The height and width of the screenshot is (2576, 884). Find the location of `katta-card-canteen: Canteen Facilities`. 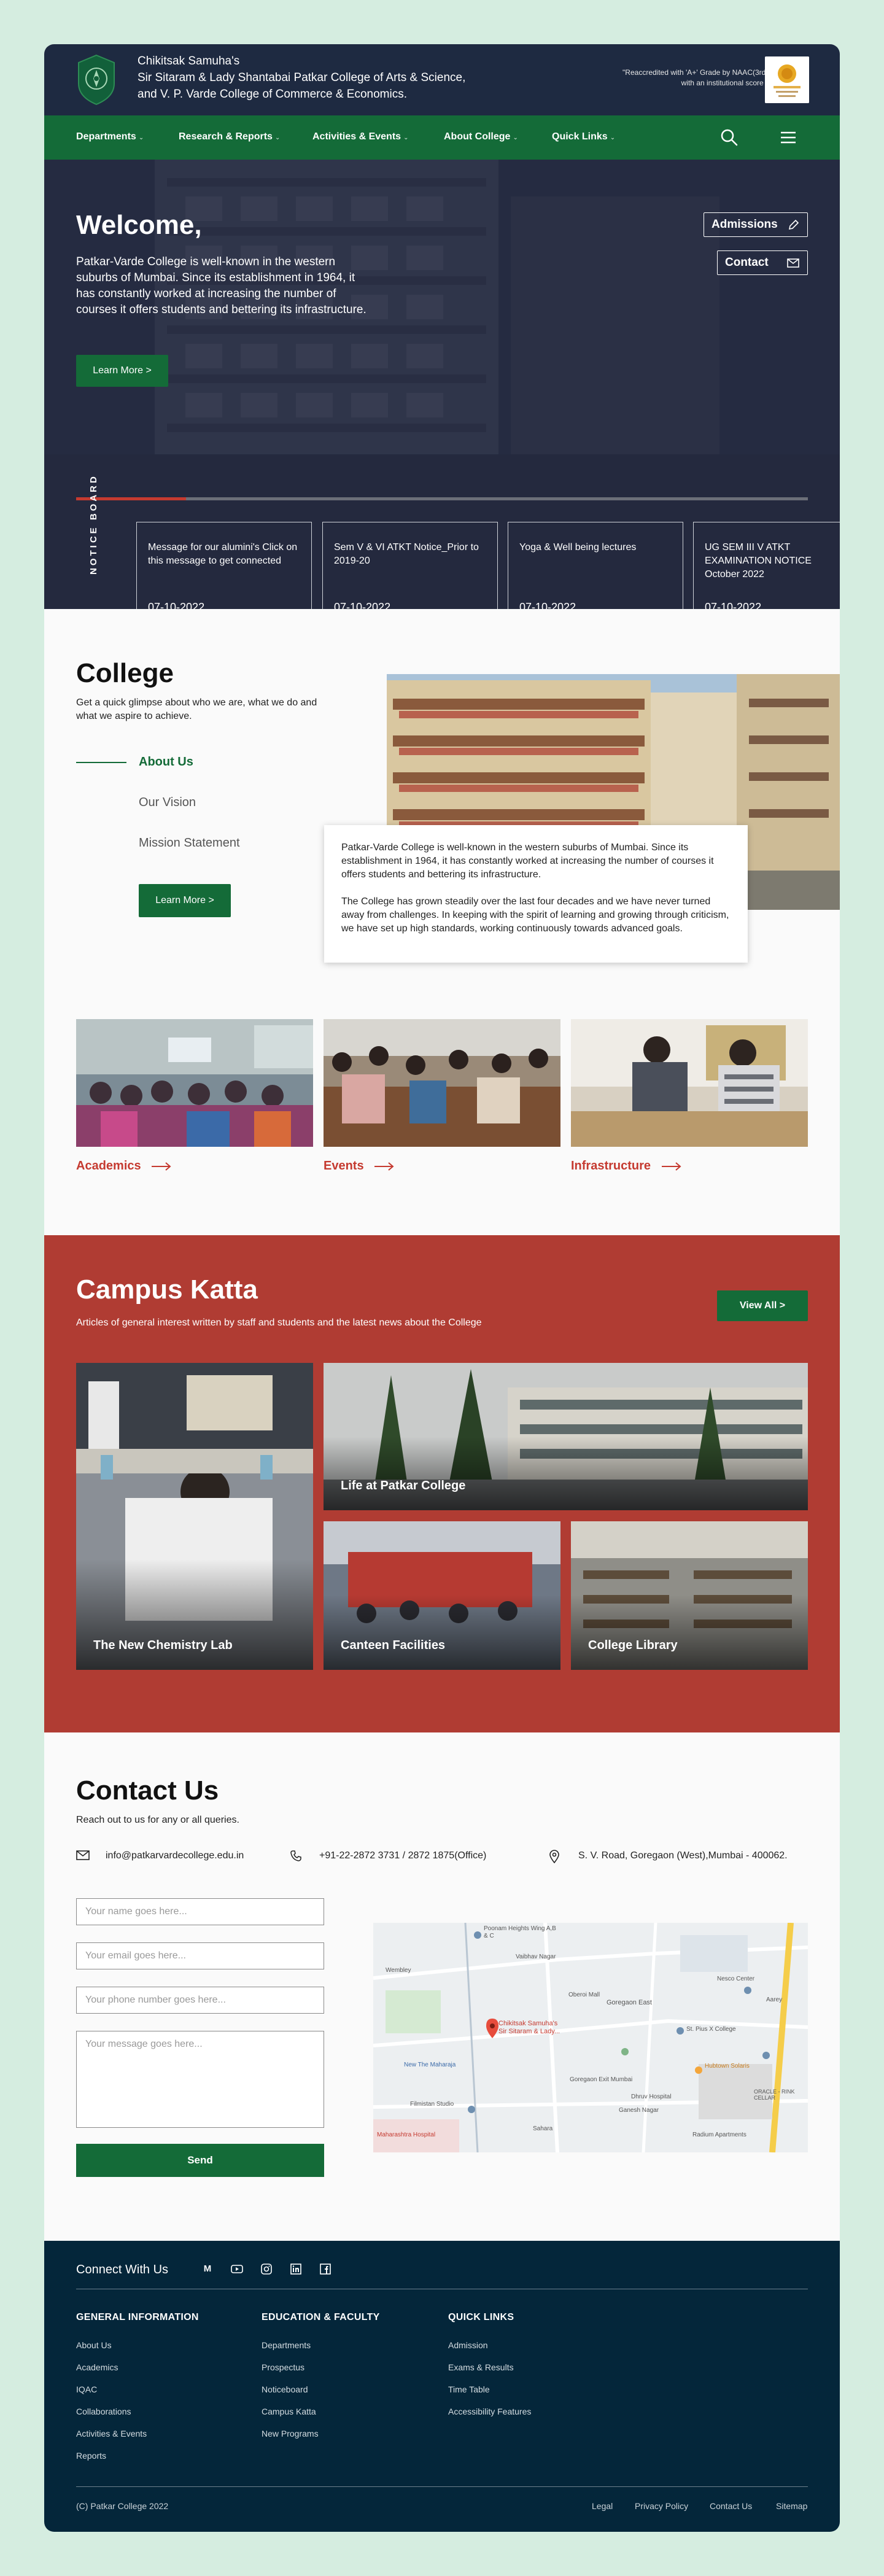

katta-card-canteen: Canteen Facilities is located at coordinates (442, 1595).